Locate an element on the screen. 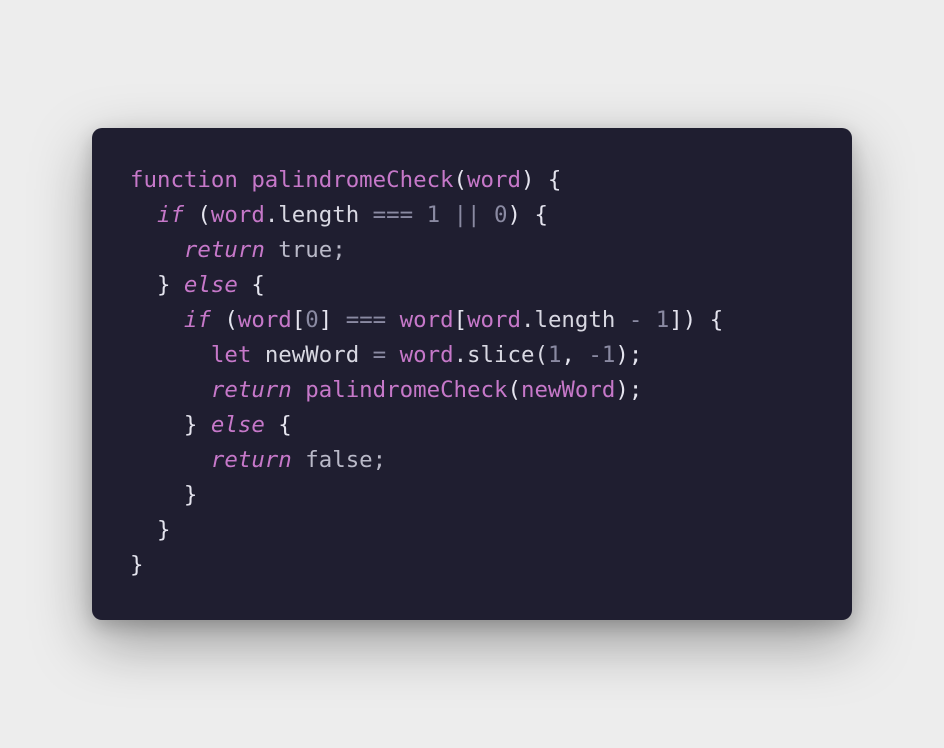 Image resolution: width=944 pixels, height=748 pixels. code-token: ] is located at coordinates (332, 320).